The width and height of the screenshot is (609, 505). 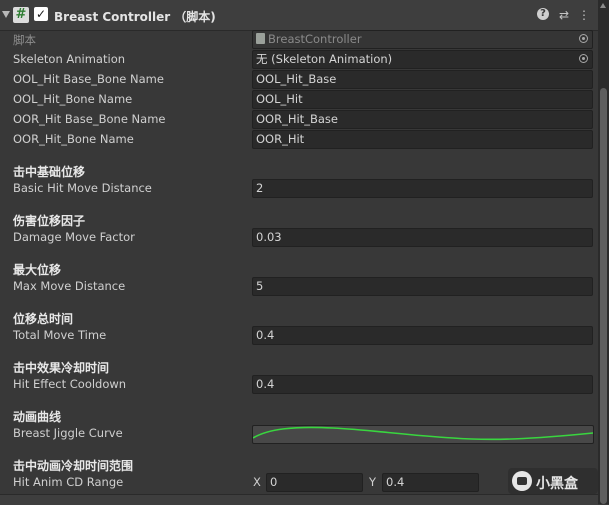 I want to click on damage-move-factor-input: 0.03, so click(x=422, y=237).